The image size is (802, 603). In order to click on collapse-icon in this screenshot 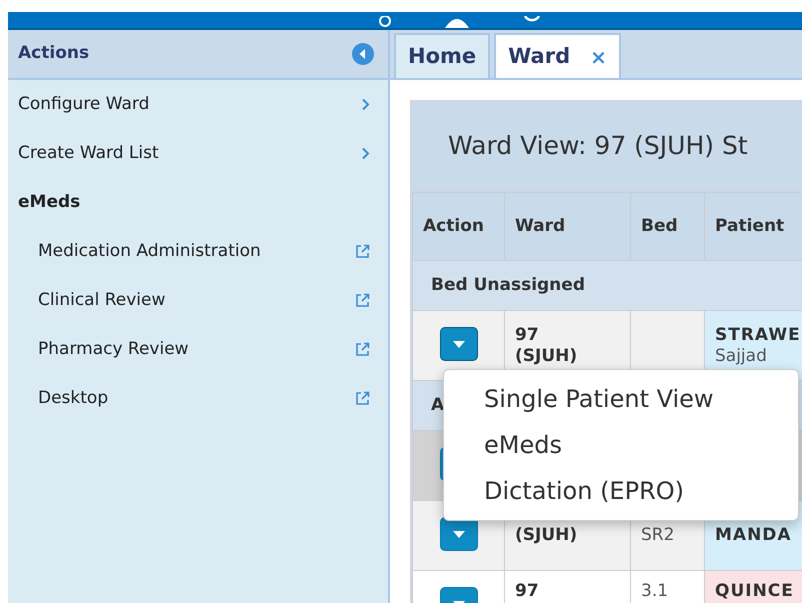, I will do `click(363, 54)`.